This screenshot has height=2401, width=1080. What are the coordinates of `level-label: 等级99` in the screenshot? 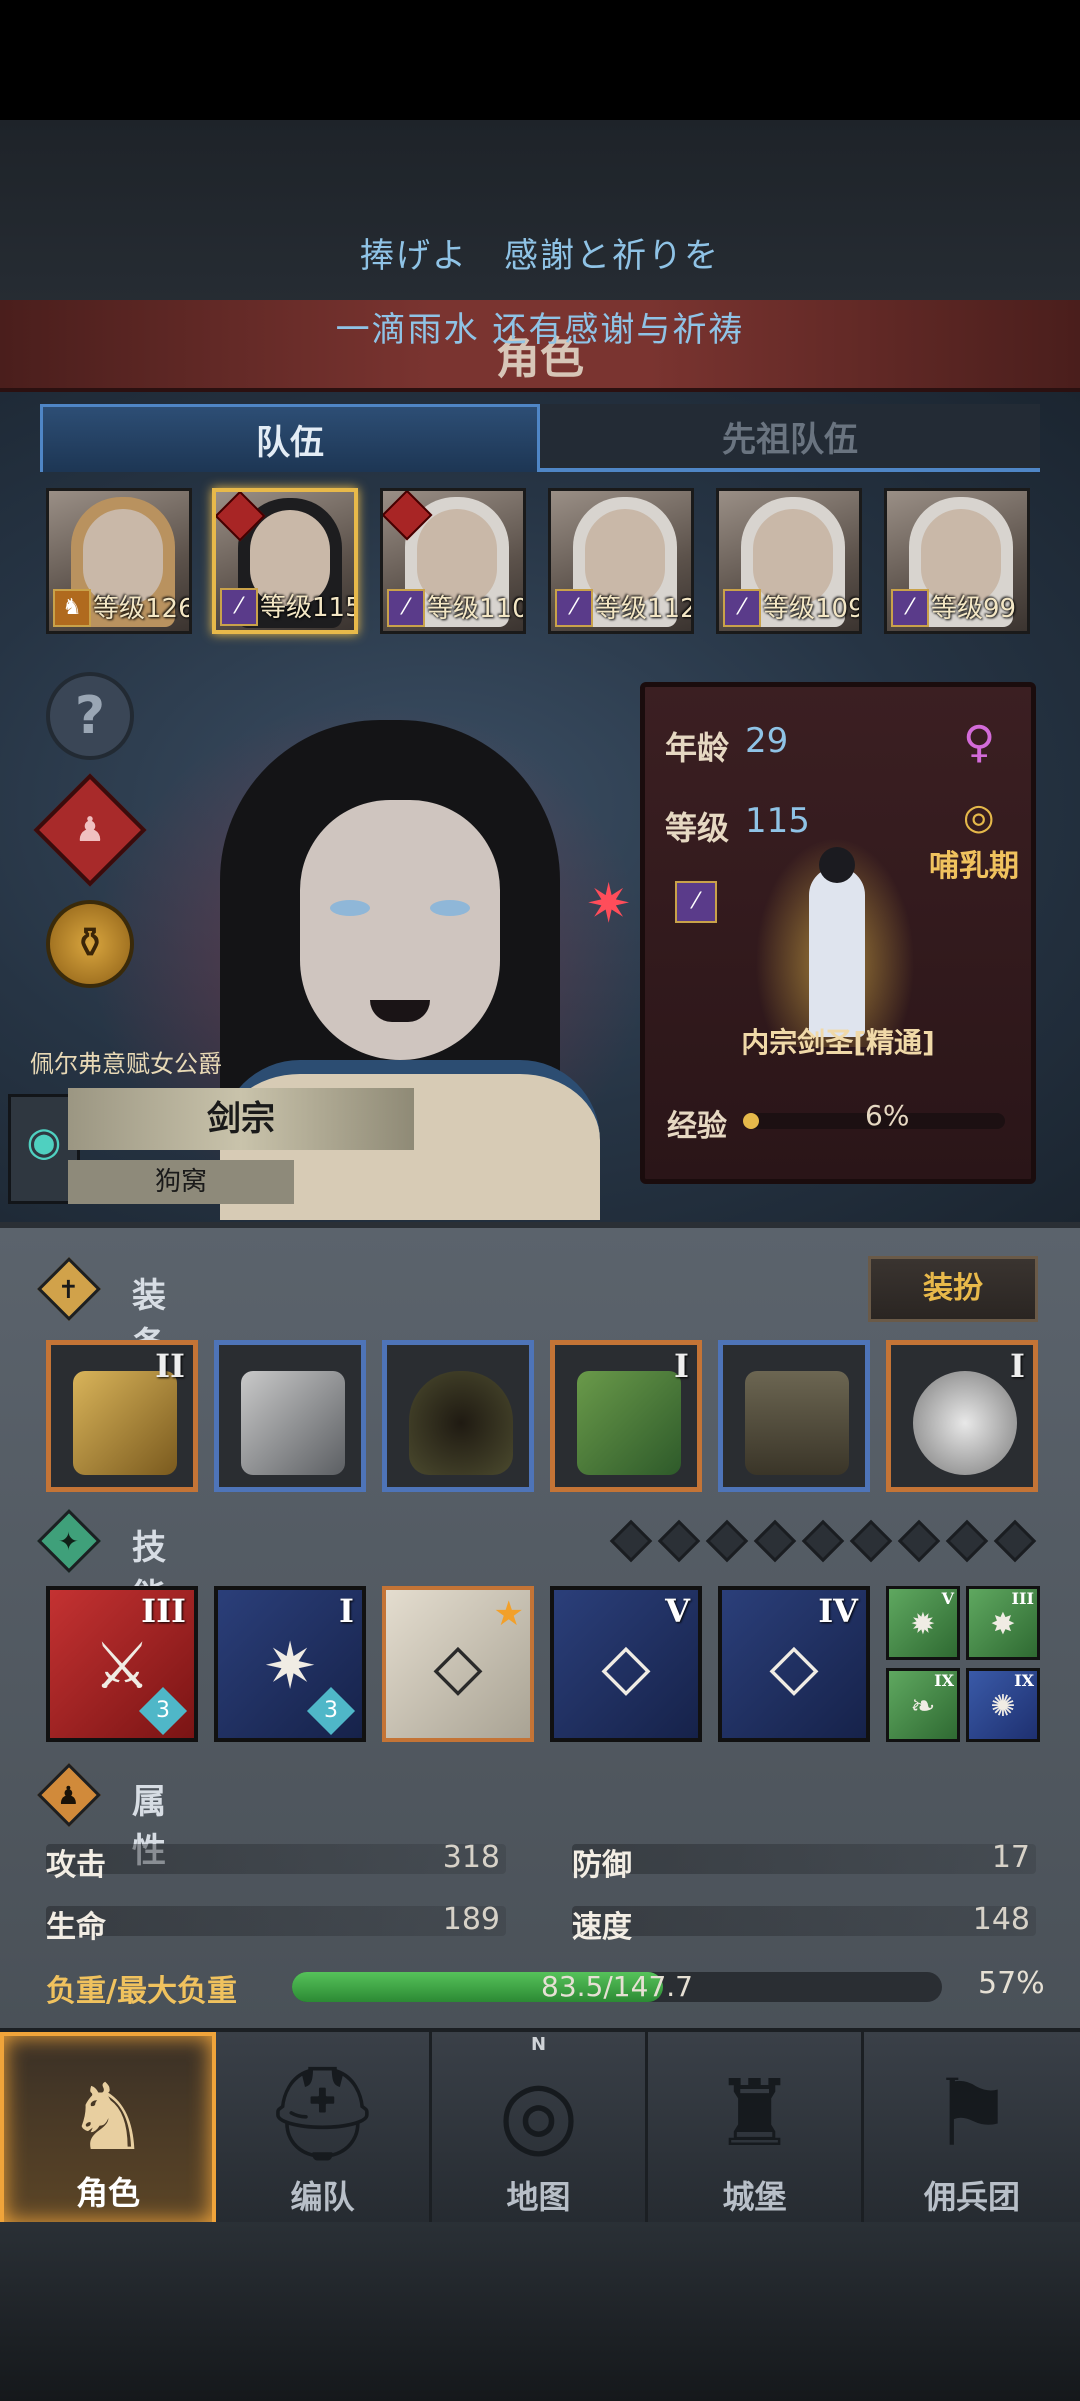 It's located at (974, 609).